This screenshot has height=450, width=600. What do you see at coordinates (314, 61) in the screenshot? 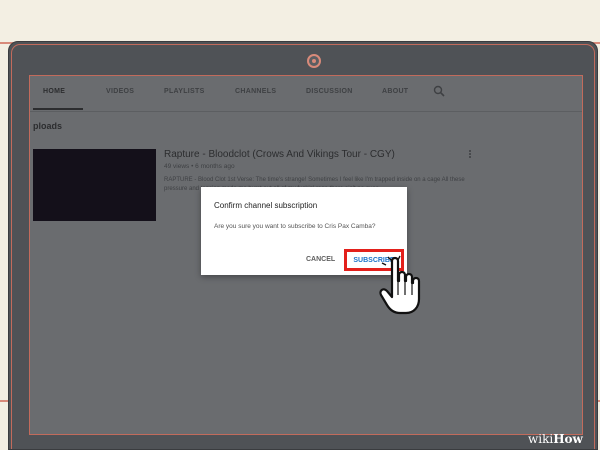
I see `webcam-icon` at bounding box center [314, 61].